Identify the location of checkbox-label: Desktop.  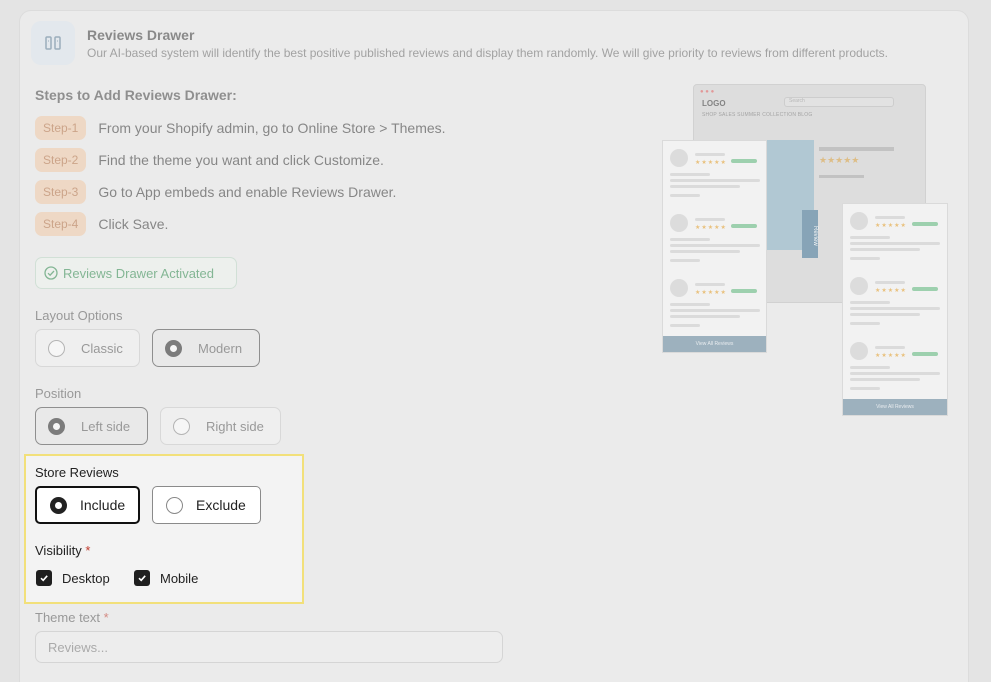
(86, 578).